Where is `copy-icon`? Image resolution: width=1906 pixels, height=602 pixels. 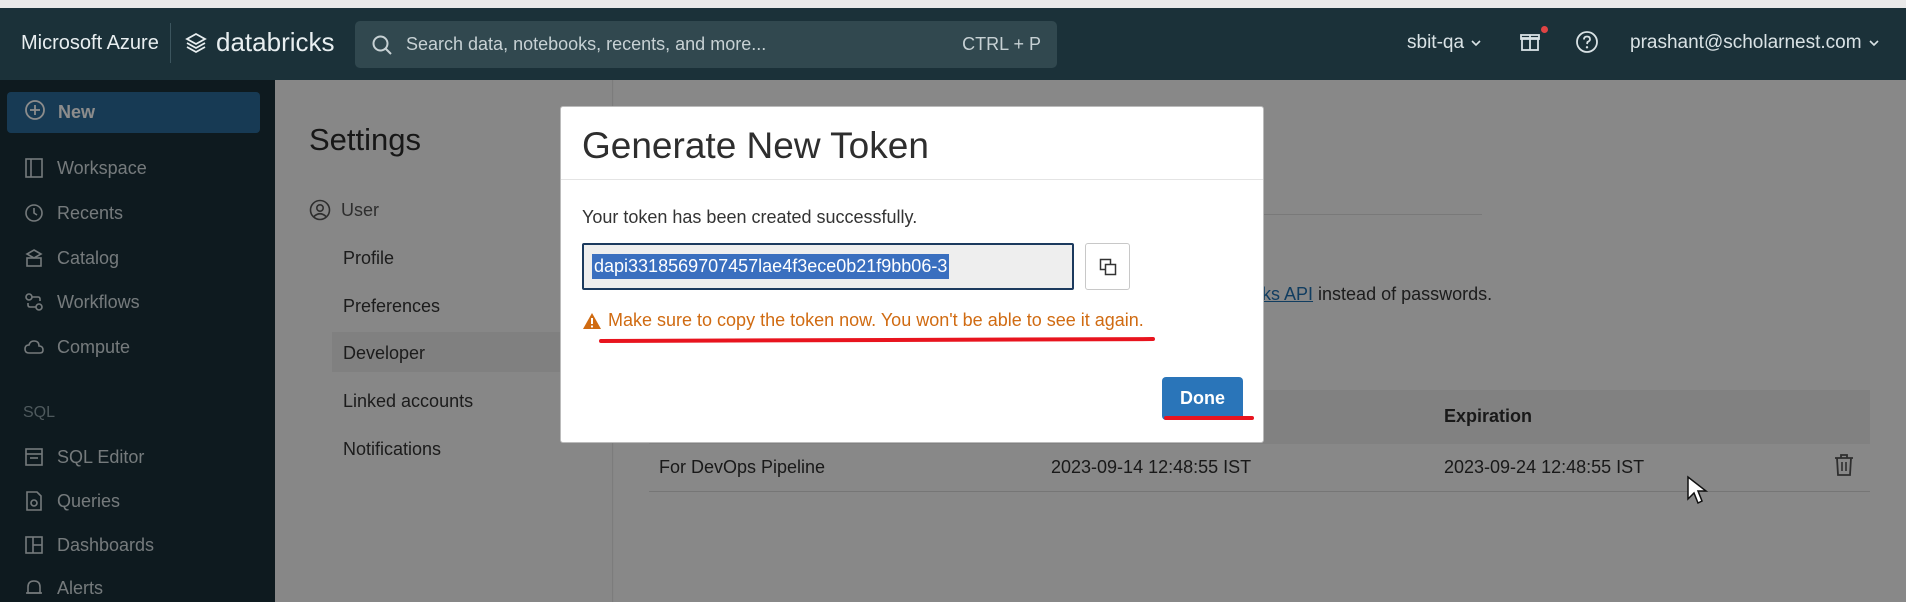
copy-icon is located at coordinates (1107, 266).